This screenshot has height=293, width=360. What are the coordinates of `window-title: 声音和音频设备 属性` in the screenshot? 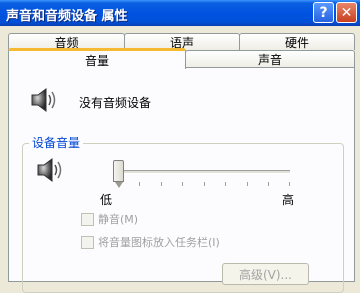 It's located at (67, 16).